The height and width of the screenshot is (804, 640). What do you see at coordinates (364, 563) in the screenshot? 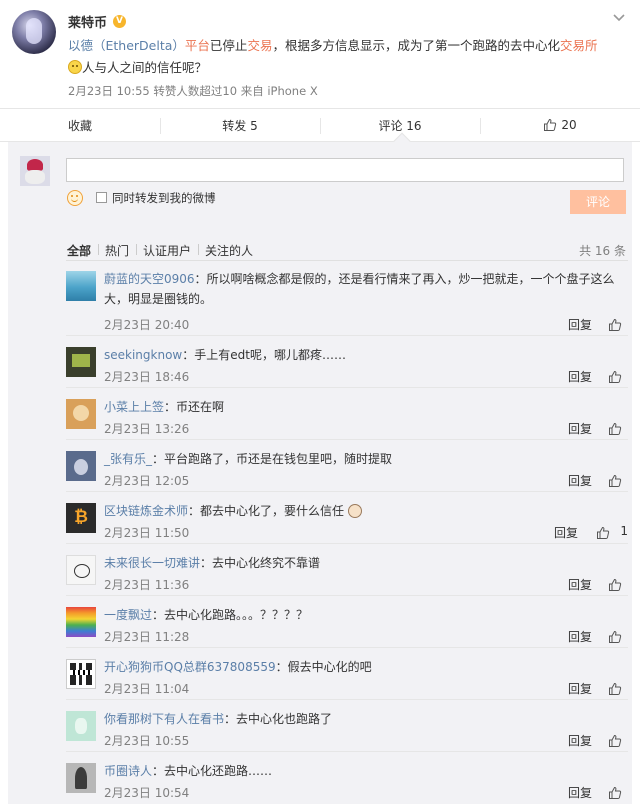
I see `comment-text: 未来很长一切难讲：去中心化终究不靠谱` at bounding box center [364, 563].